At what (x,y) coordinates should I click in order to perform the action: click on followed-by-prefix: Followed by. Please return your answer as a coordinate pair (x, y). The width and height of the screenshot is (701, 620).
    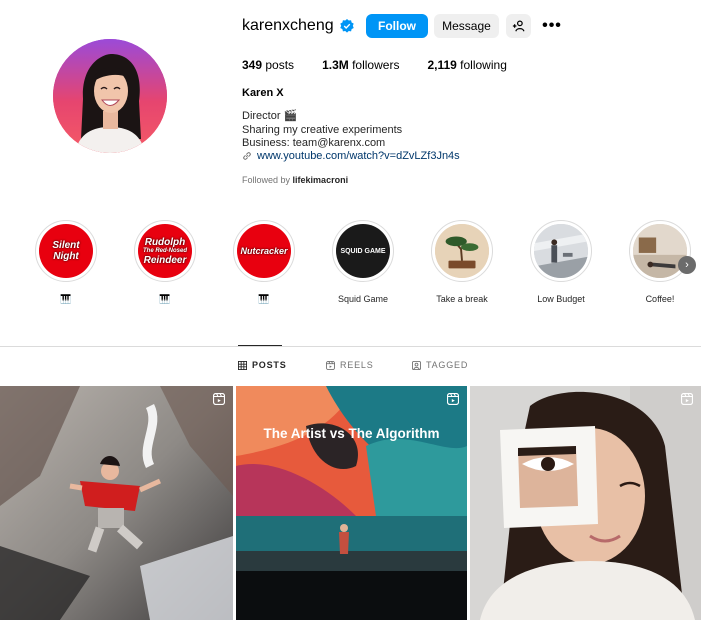
    Looking at the image, I should click on (266, 180).